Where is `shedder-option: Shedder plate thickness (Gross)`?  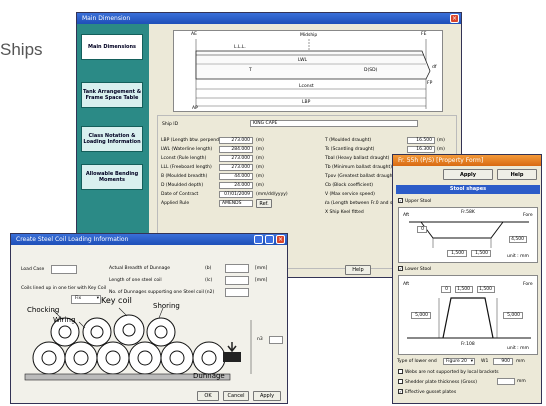 shedder-option: Shedder plate thickness (Gross) is located at coordinates (437, 382).